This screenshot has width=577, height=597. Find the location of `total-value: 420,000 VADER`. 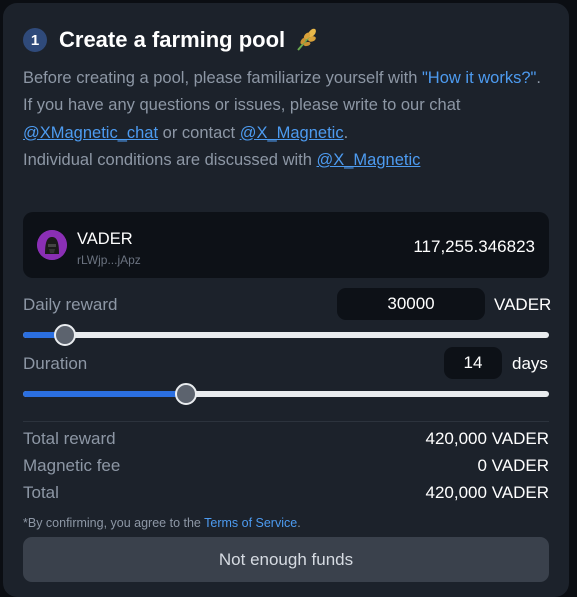

total-value: 420,000 VADER is located at coordinates (487, 492).